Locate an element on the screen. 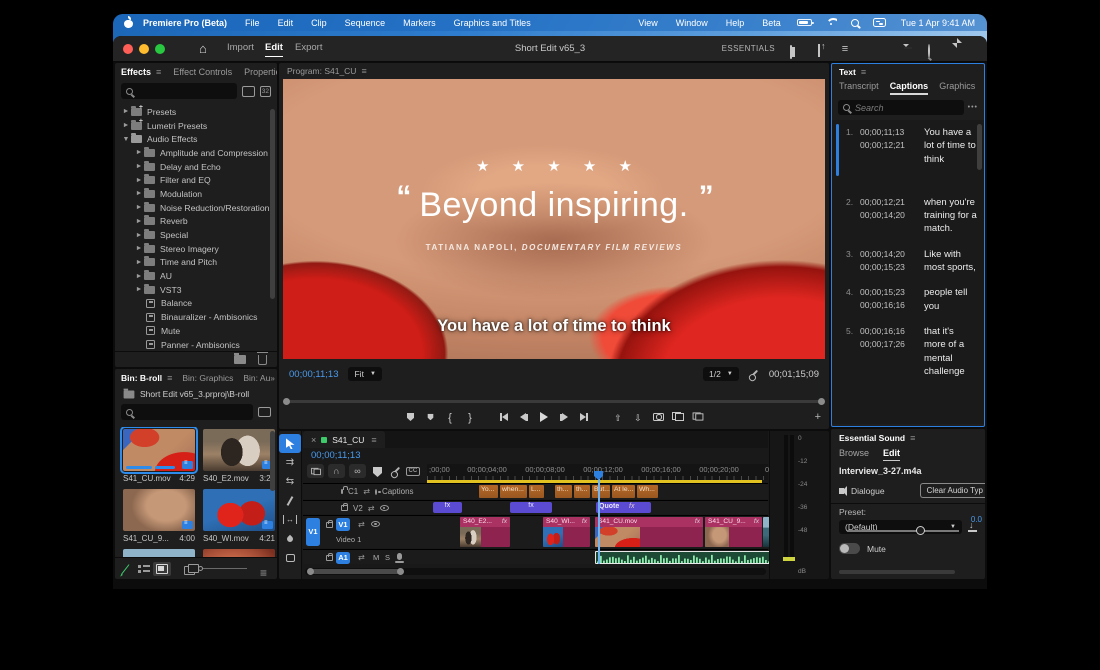  essential-sound-scrollbar is located at coordinates (897, 572).